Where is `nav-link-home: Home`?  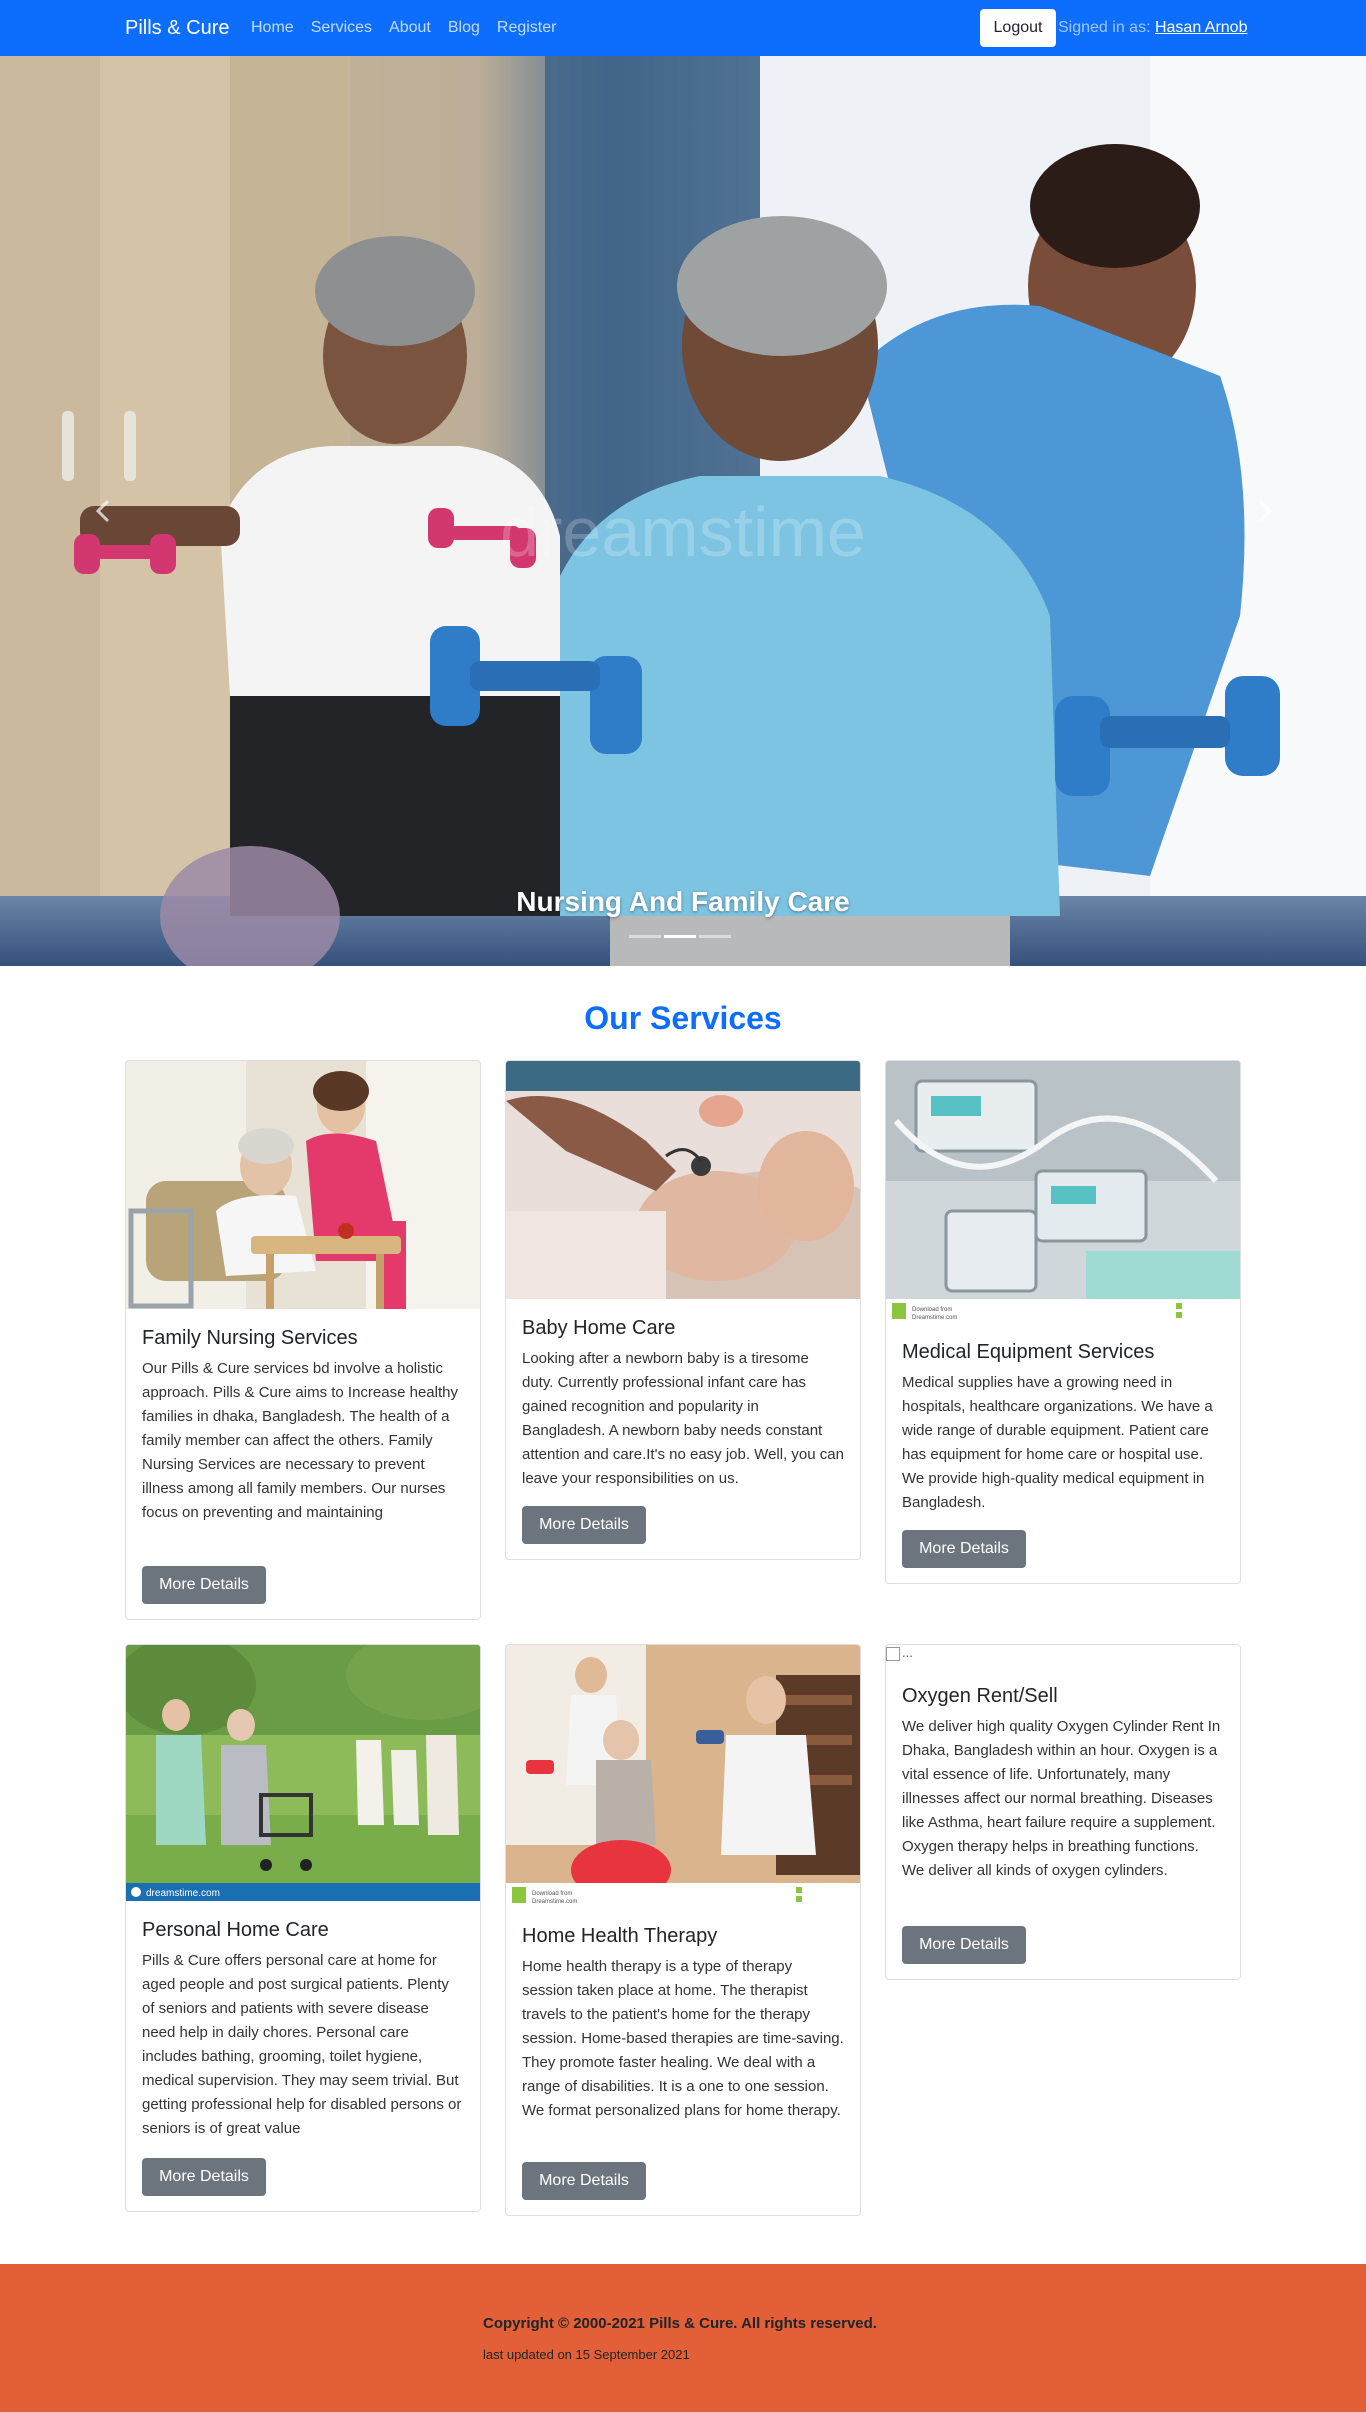
nav-link-home: Home is located at coordinates (272, 28).